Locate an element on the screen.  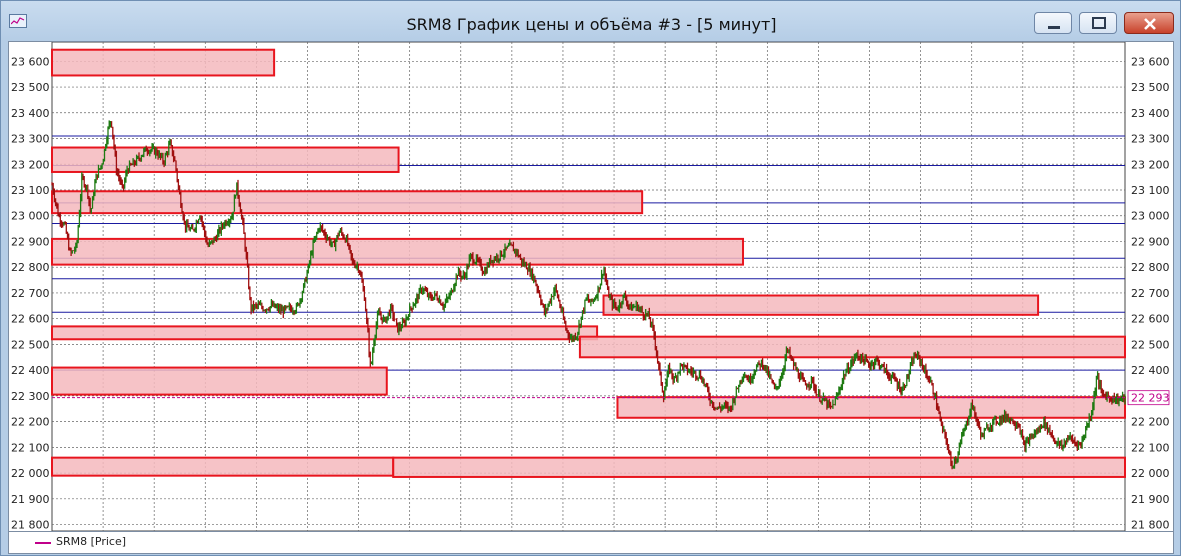
close-icon is located at coordinates (1150, 24).